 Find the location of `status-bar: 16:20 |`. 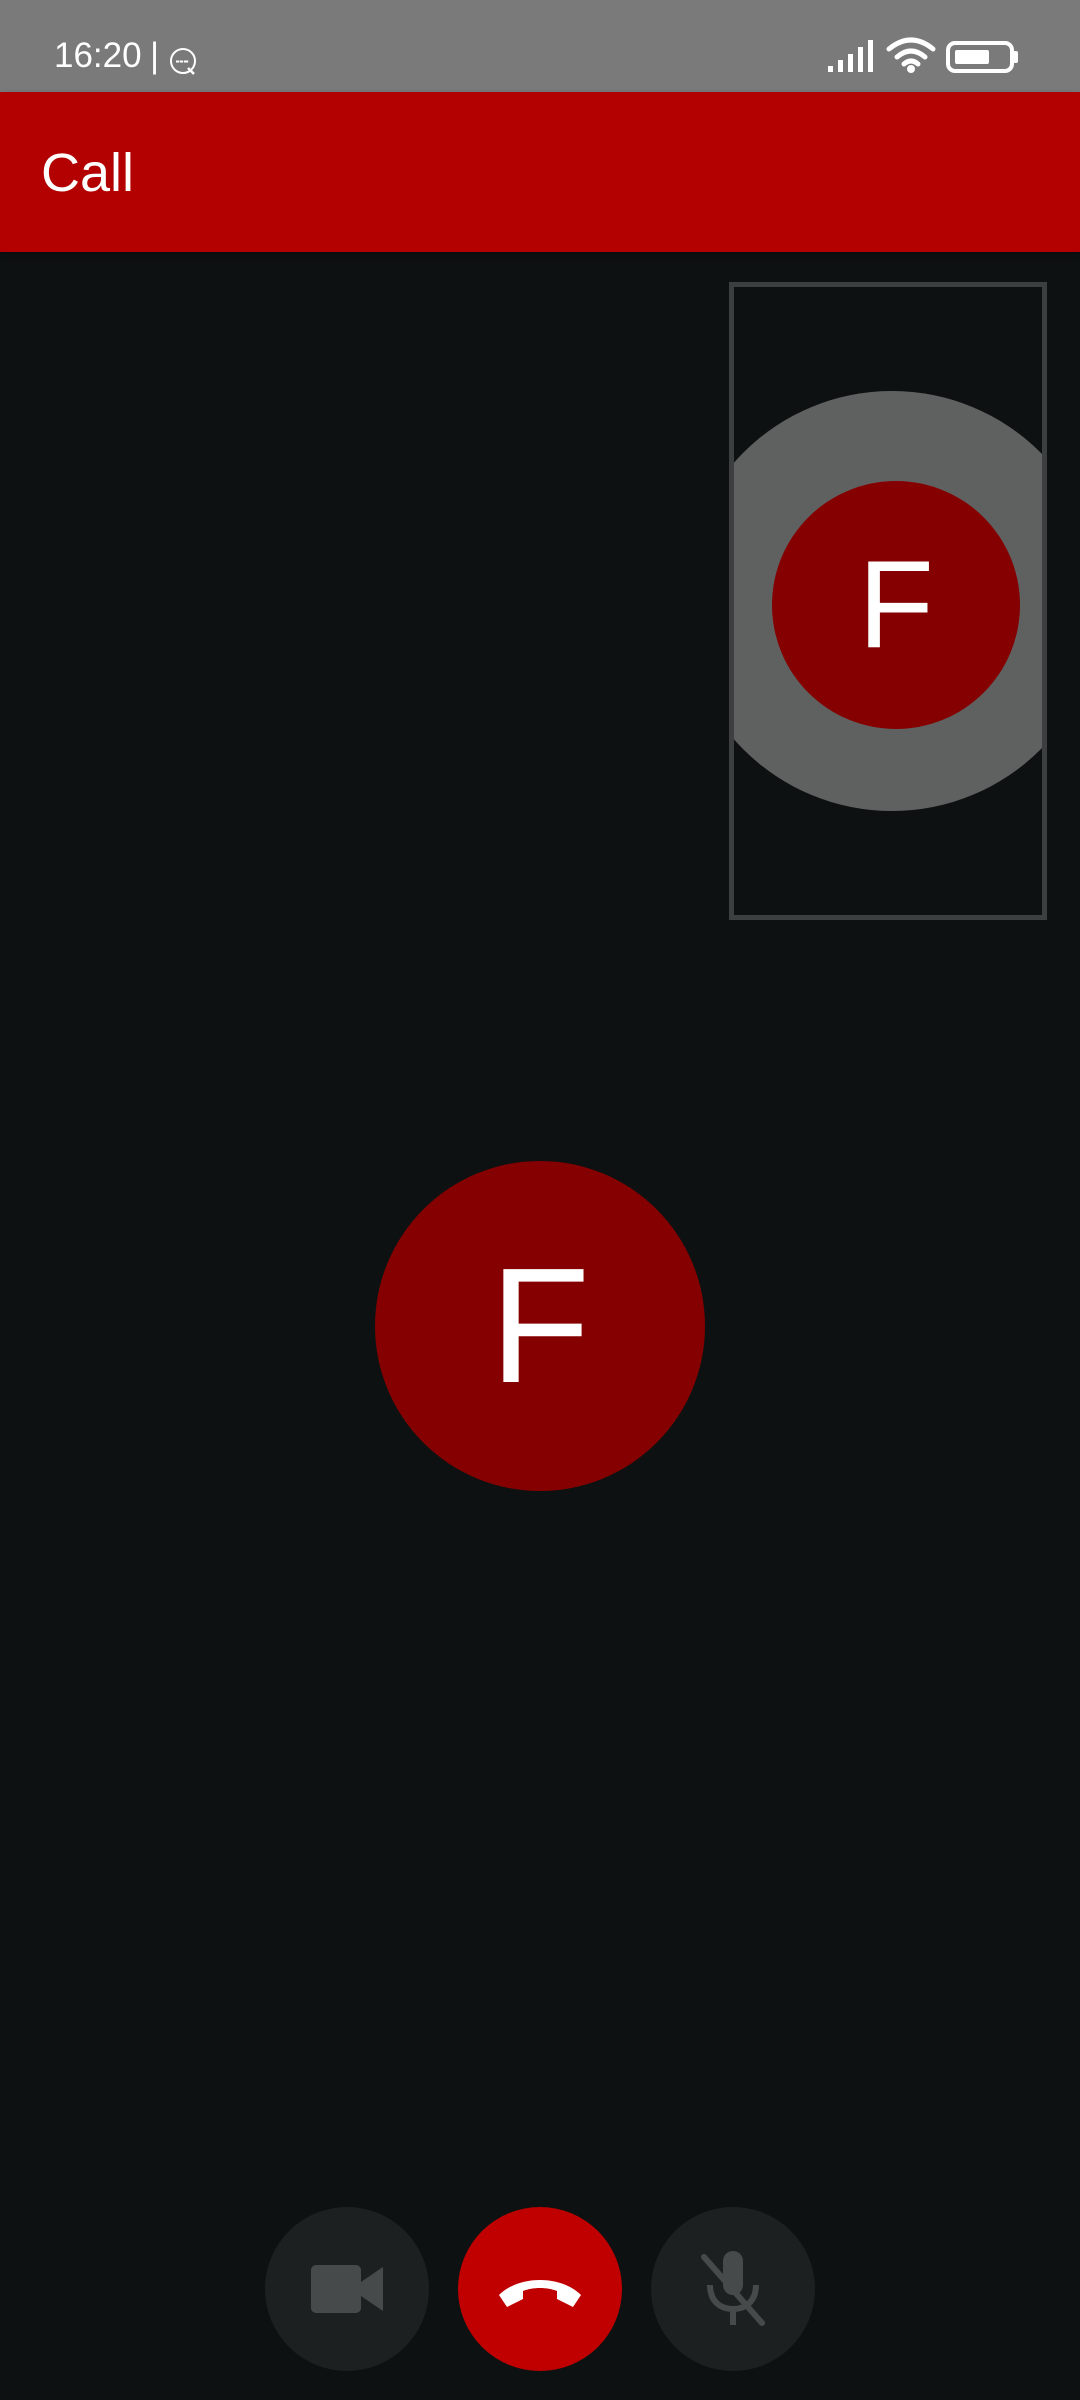

status-bar: 16:20 | is located at coordinates (540, 46).